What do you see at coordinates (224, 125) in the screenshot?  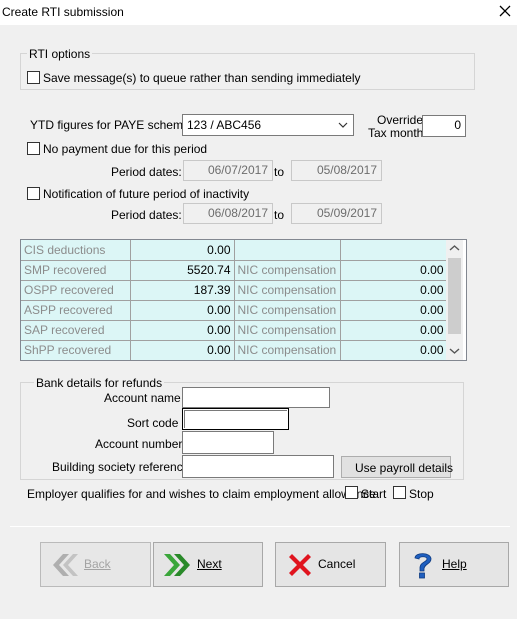 I see `paye-scheme-value: 123 / ABC456` at bounding box center [224, 125].